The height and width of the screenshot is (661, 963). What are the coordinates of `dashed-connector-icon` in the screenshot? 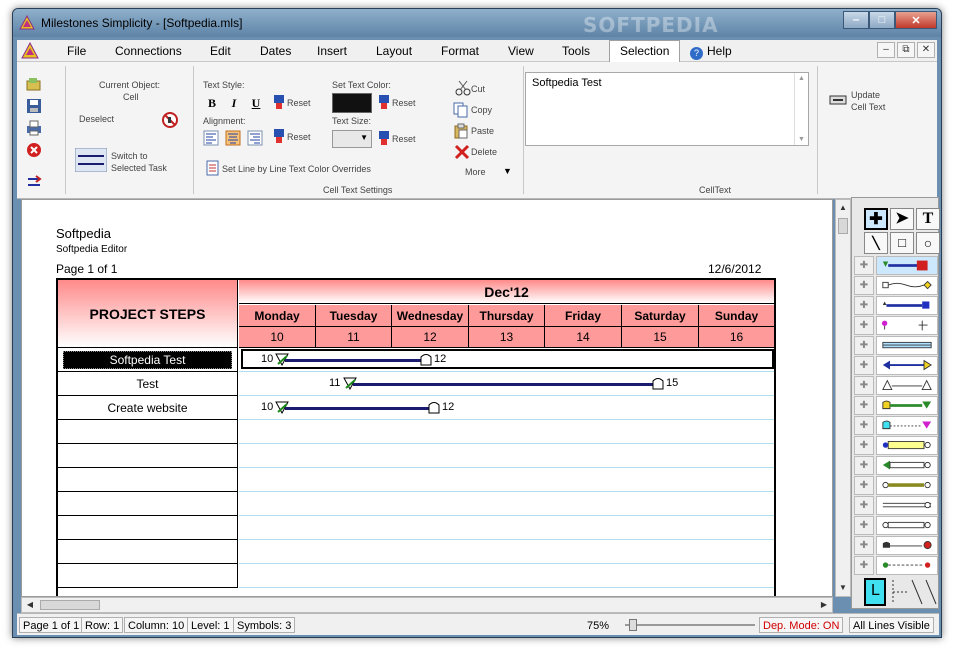 It's located at (900, 592).